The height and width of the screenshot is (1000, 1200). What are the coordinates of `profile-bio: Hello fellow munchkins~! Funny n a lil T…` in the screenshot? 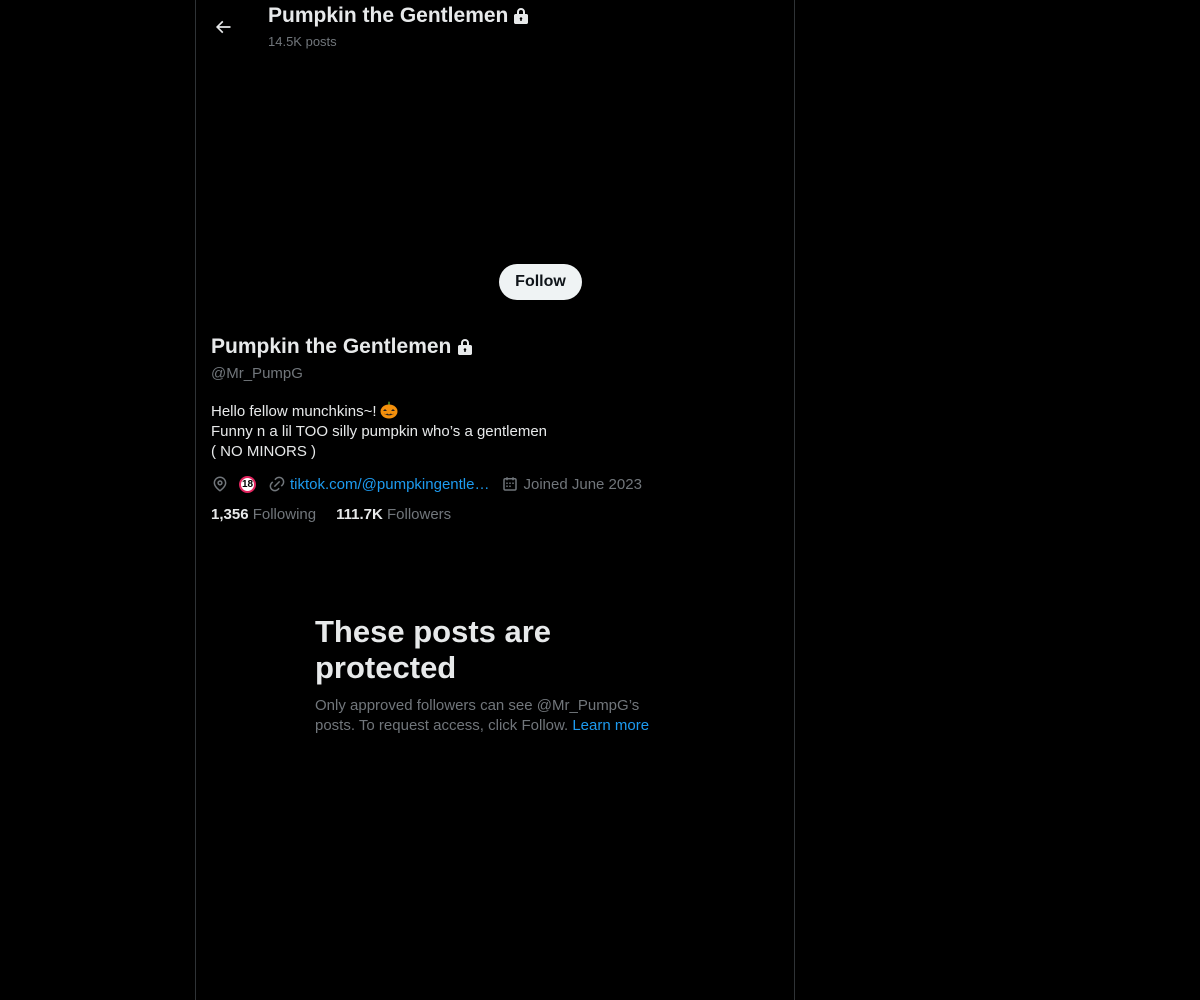 It's located at (379, 431).